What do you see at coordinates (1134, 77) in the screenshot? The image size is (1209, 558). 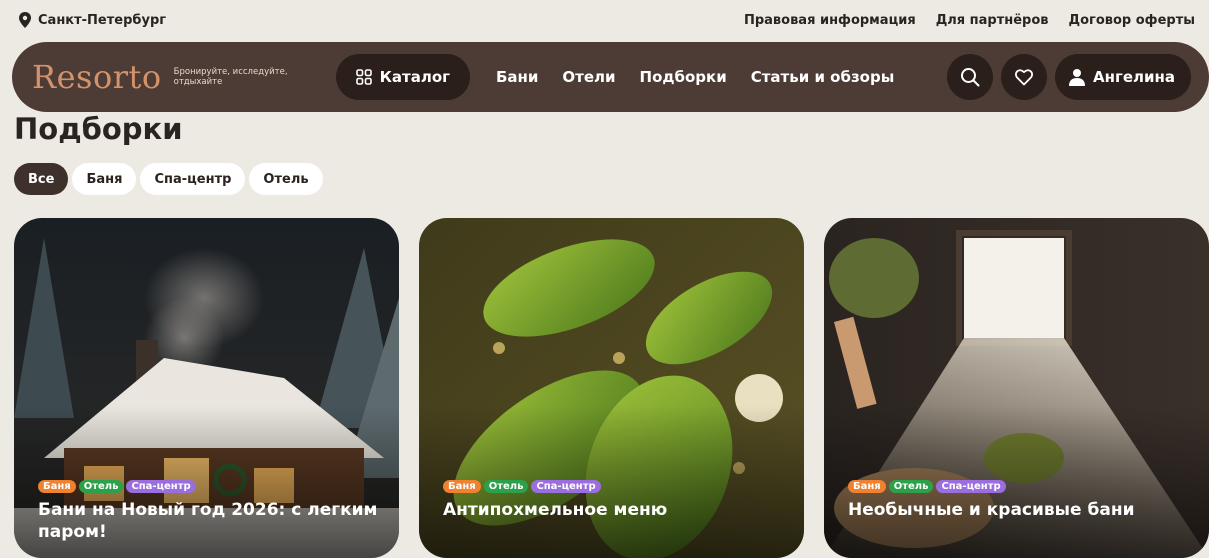 I see `user-name: Ангелина` at bounding box center [1134, 77].